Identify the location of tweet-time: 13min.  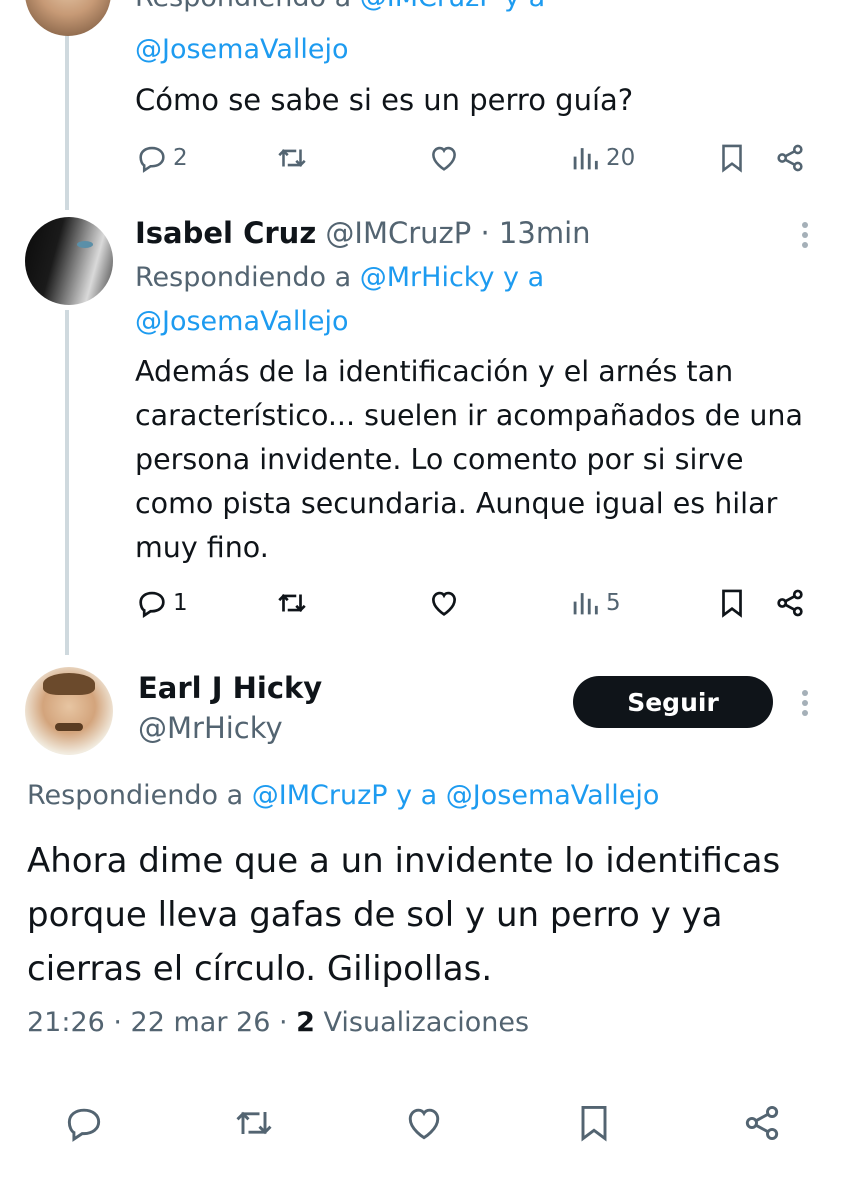
(545, 233).